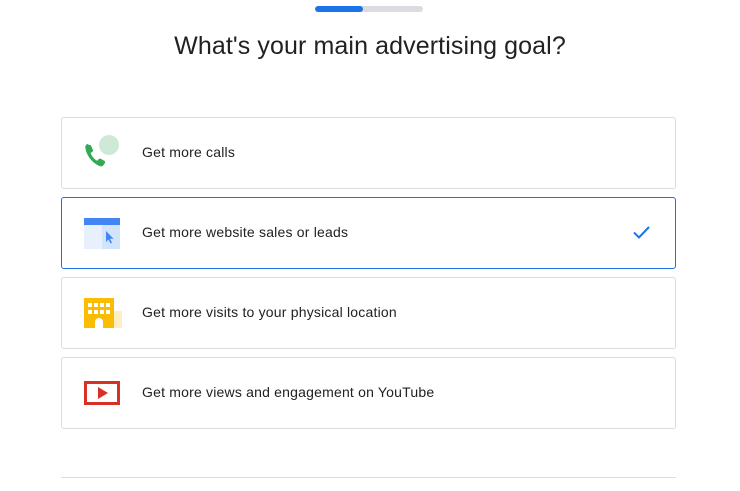  Describe the element at coordinates (368, 233) in the screenshot. I see `goal-option-website-sales: Get more website sales or leads` at that location.